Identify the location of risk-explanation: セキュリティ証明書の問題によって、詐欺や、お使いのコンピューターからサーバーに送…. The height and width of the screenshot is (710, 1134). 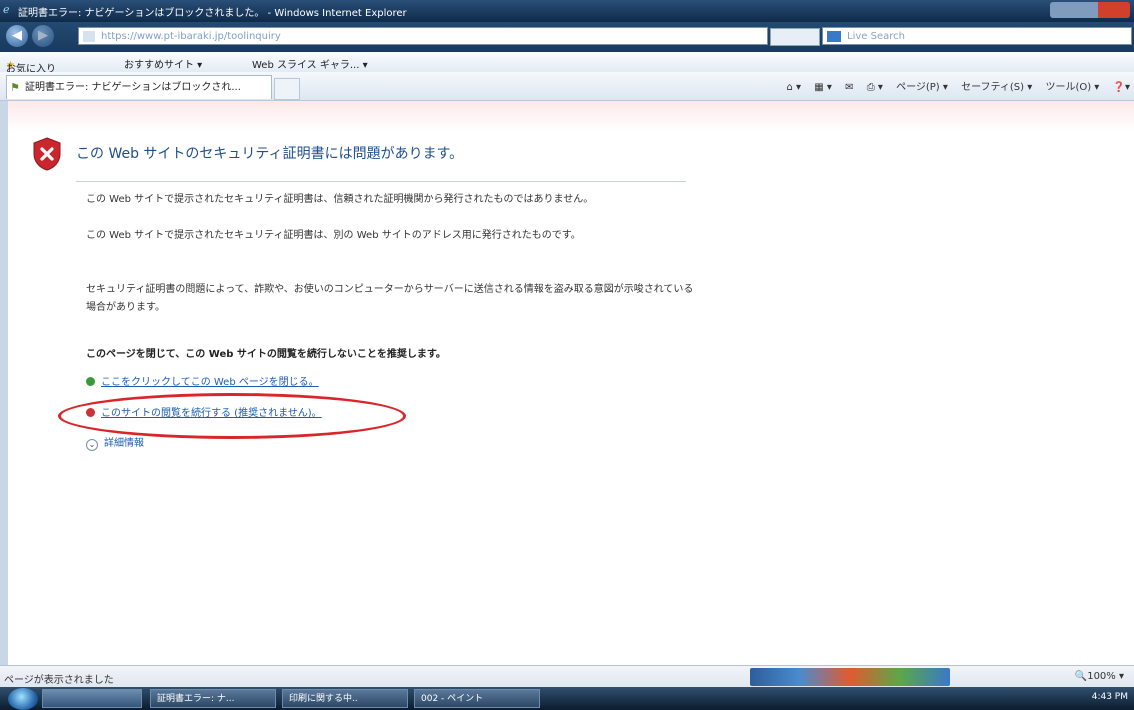
(390, 298).